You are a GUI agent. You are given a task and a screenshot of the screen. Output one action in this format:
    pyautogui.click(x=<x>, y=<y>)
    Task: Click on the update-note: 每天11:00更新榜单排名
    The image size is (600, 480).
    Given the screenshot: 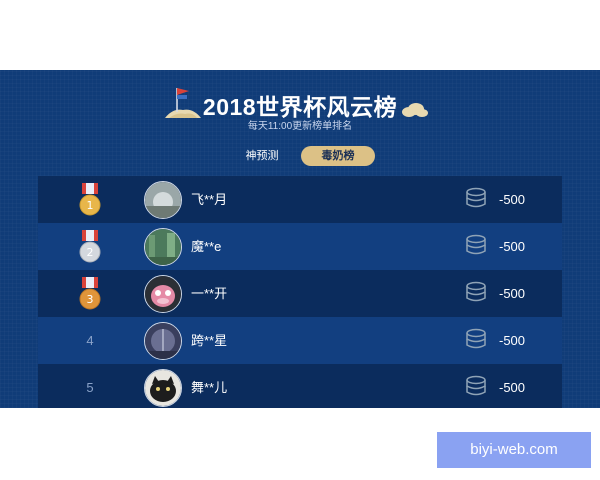 What is the action you would take?
    pyautogui.click(x=300, y=126)
    